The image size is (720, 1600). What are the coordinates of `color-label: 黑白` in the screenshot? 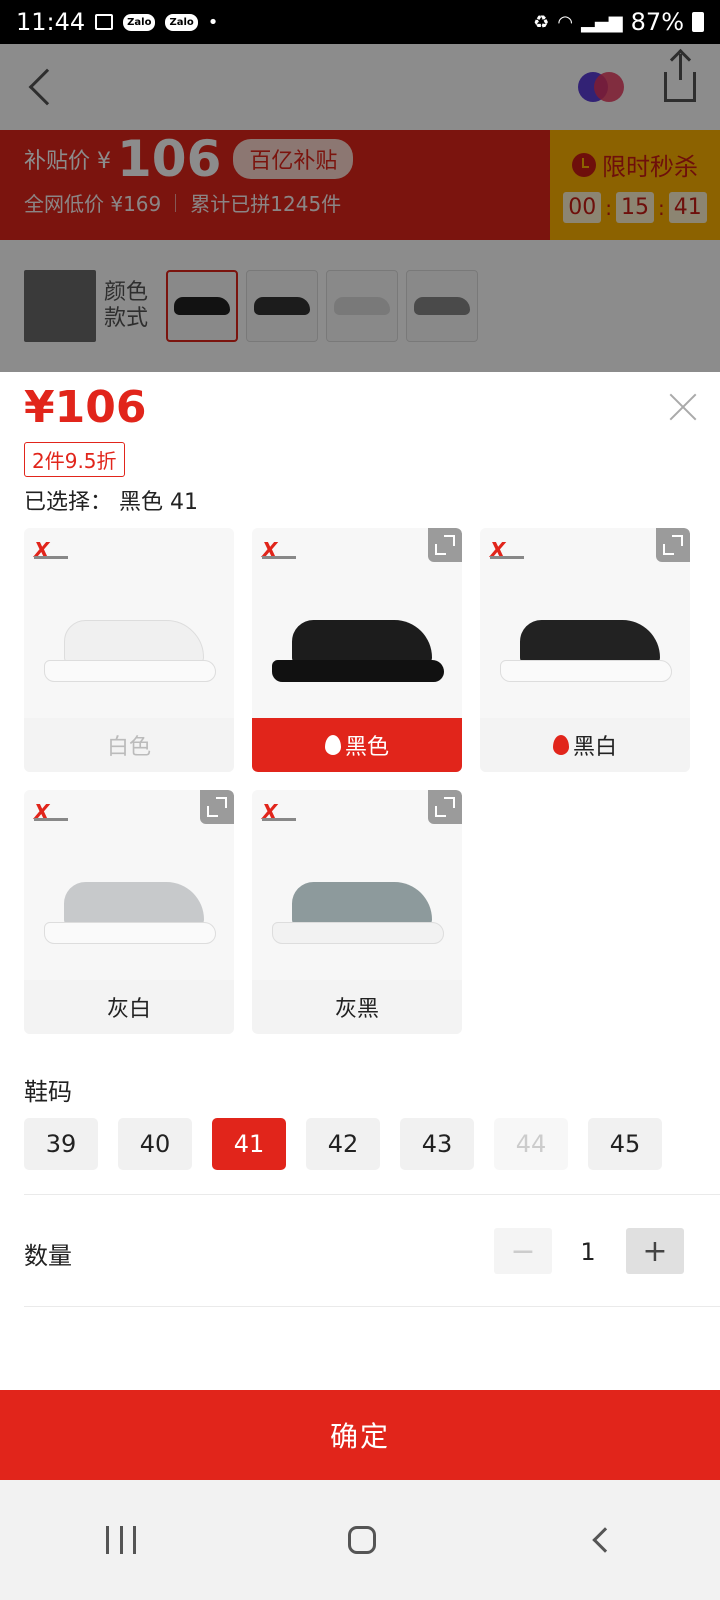 It's located at (585, 745).